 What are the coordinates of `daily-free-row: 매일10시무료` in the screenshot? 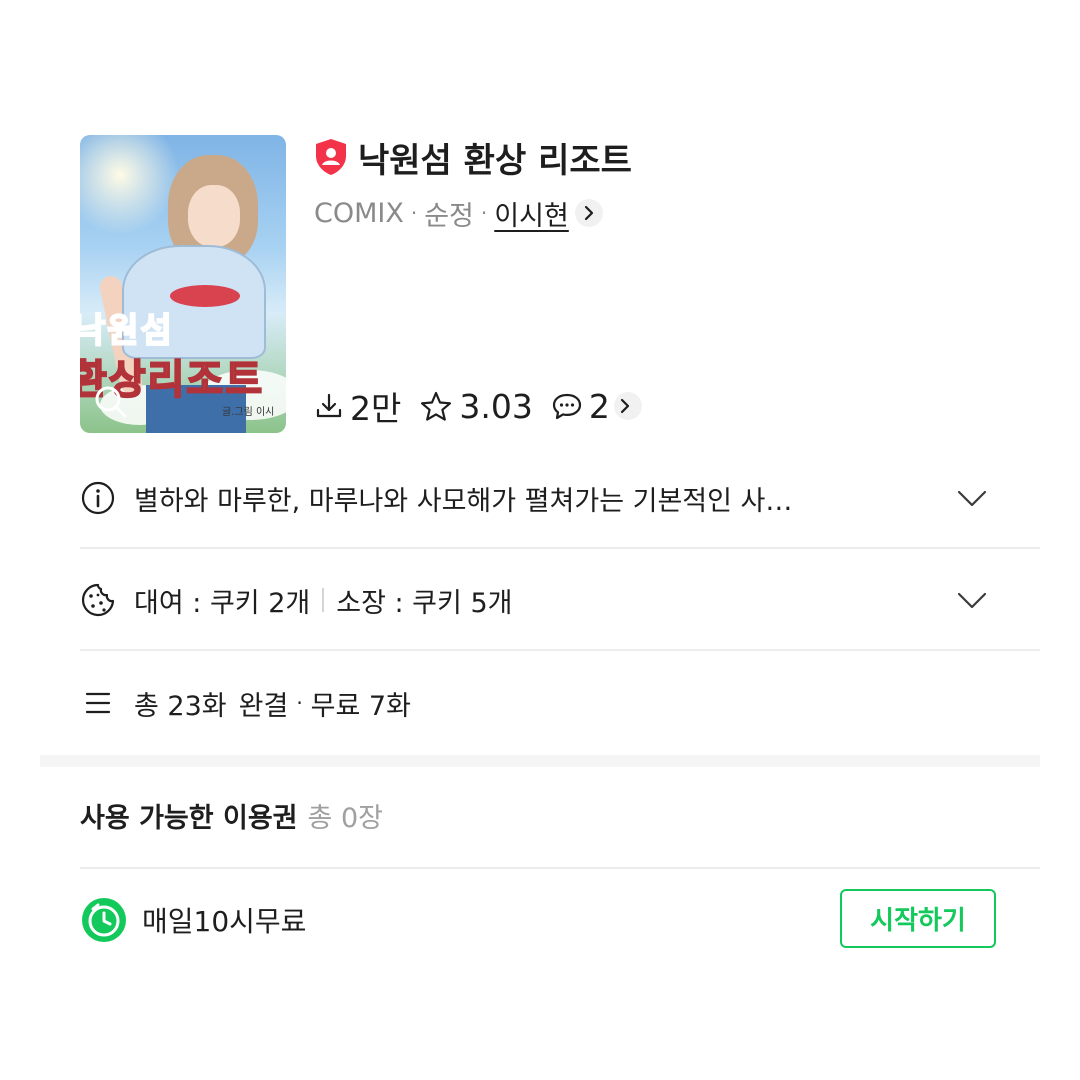 It's located at (193, 920).